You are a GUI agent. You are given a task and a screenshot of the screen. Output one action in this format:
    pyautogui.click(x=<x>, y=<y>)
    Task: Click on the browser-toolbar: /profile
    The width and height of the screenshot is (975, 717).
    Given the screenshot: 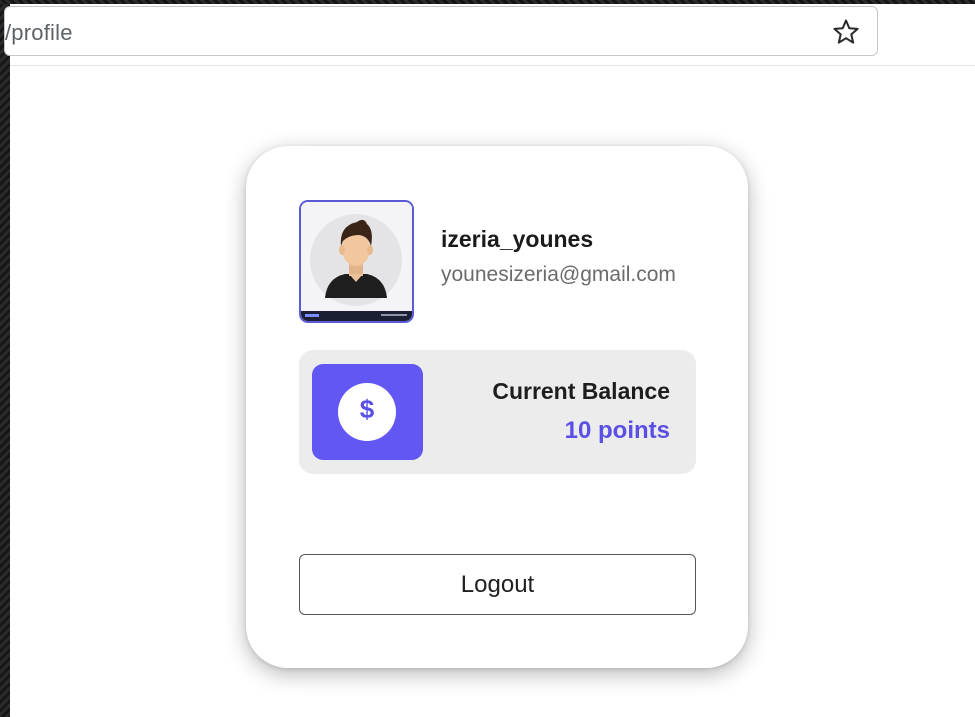 What is the action you would take?
    pyautogui.click(x=489, y=35)
    